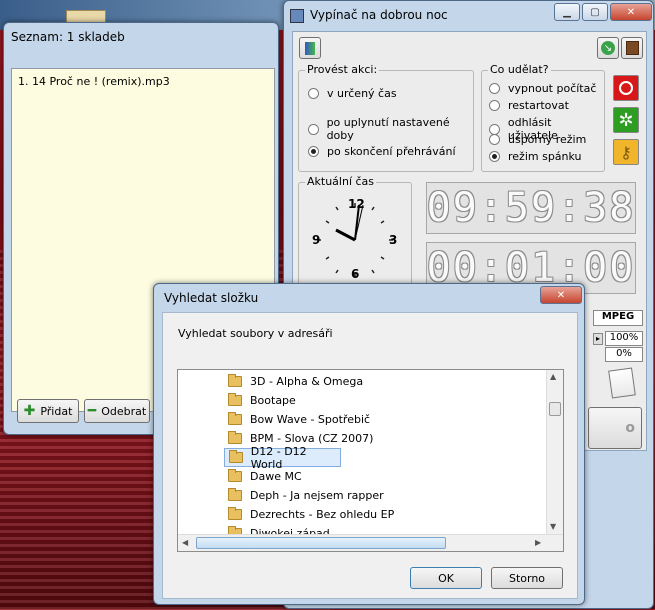  Describe the element at coordinates (255, 333) in the screenshot. I see `dialog-prompt: Vyhledat soubory v adresáři` at that location.